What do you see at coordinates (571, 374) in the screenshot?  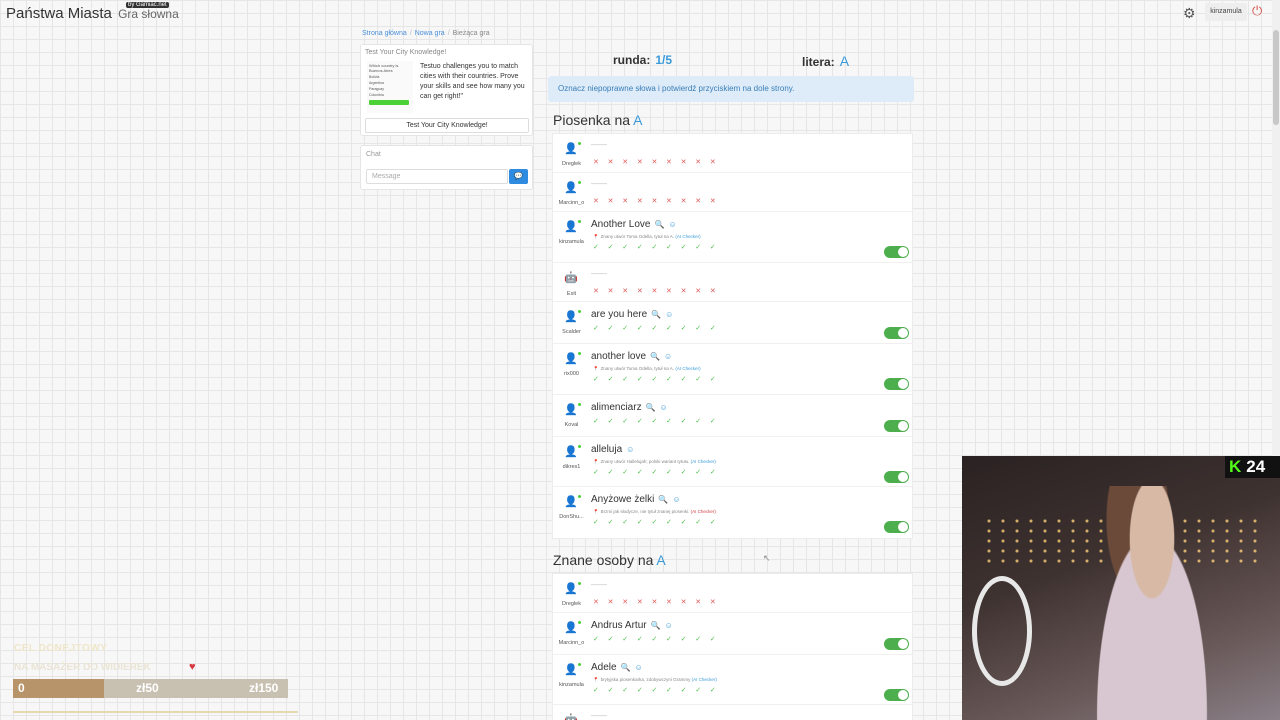 I see `username: rix000` at bounding box center [571, 374].